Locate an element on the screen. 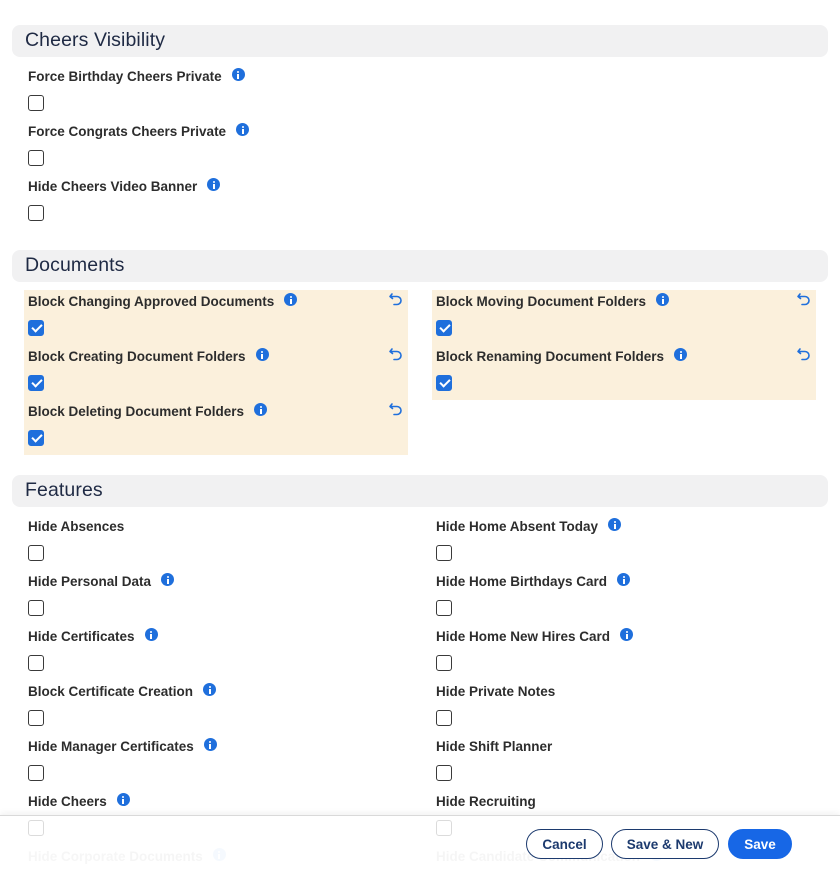  setting-label: Force Congrats Cheers Private is located at coordinates (127, 131).